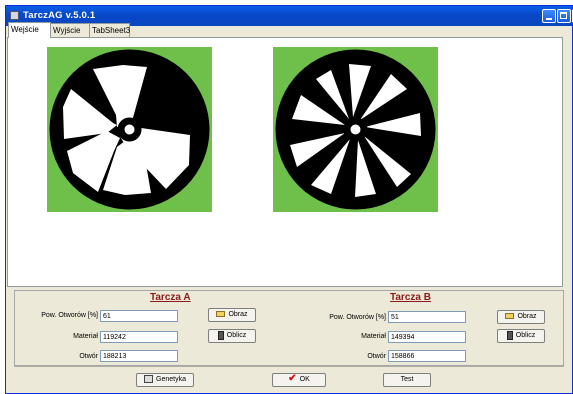 This screenshot has height=394, width=573. I want to click on tarcza-a-obraz-label: Obraz, so click(238, 314).